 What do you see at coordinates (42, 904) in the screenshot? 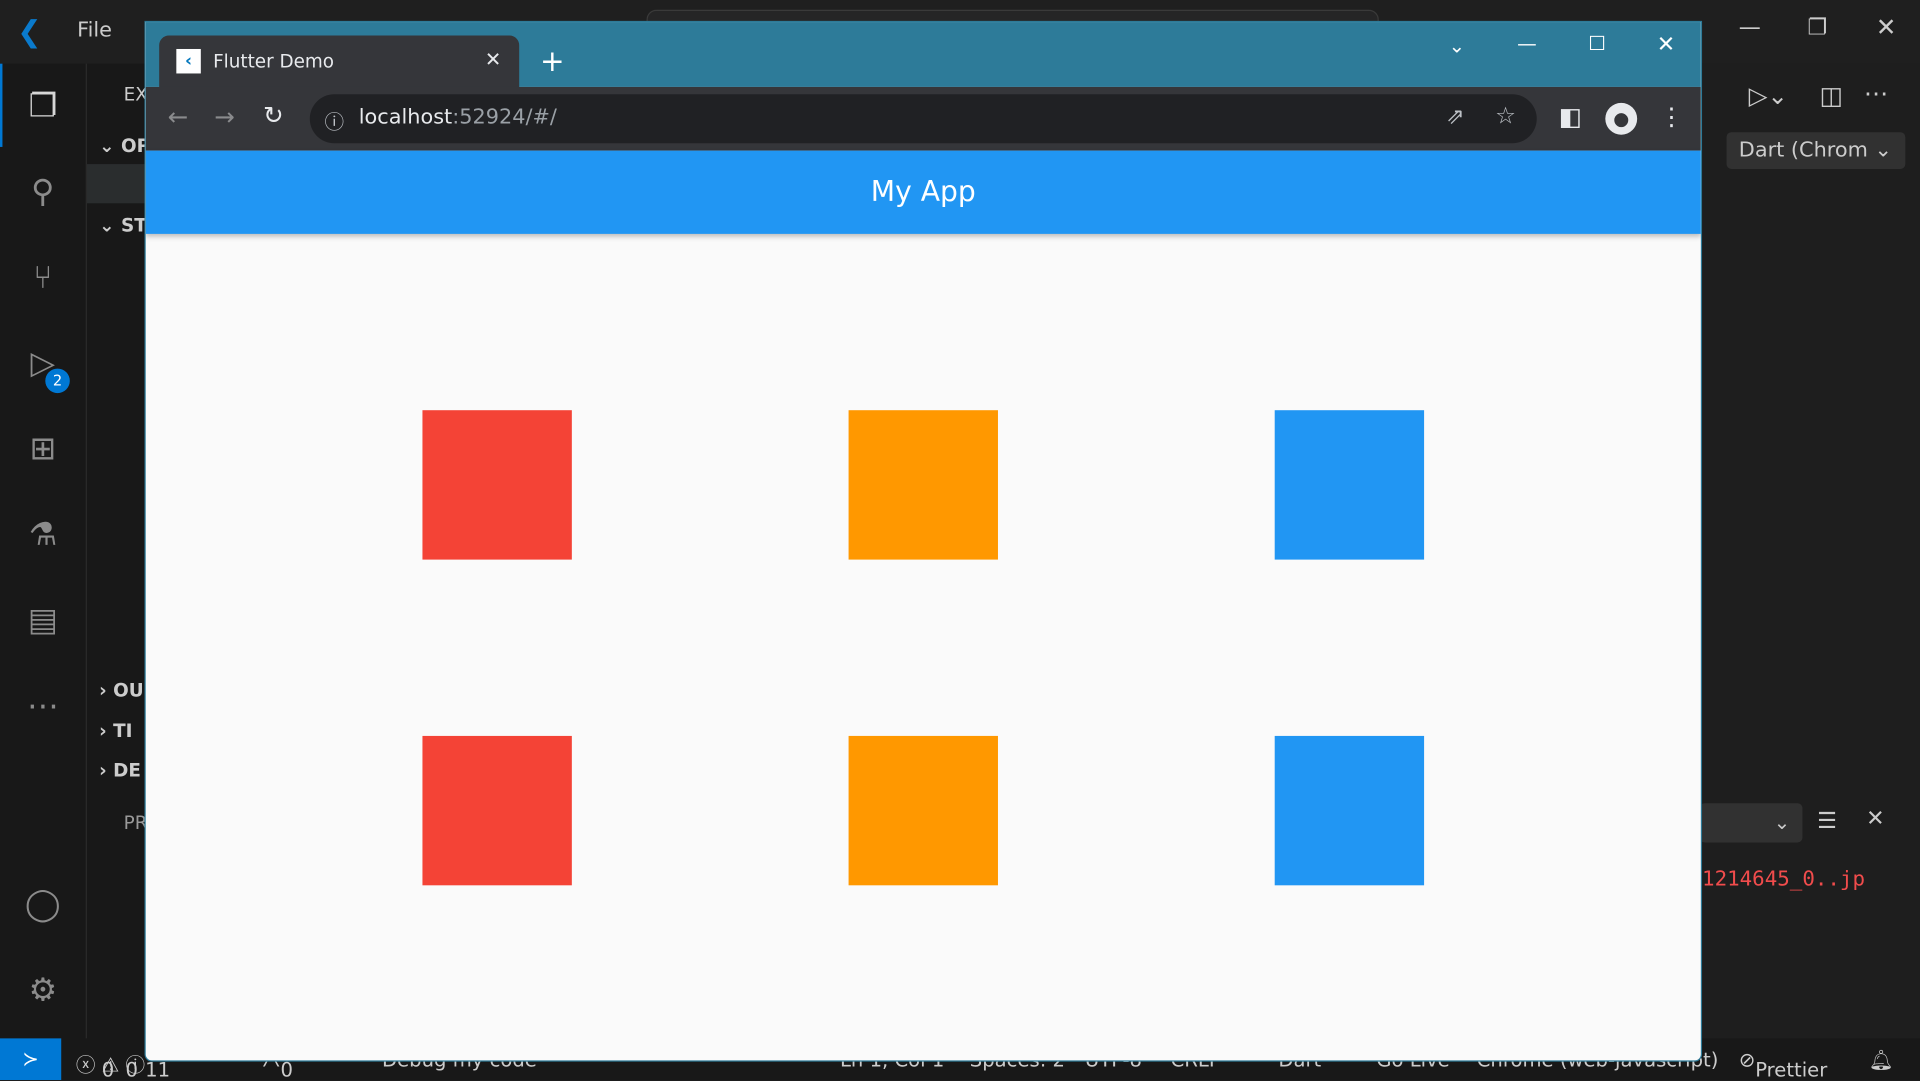
I see `account-icon: ◯` at bounding box center [42, 904].